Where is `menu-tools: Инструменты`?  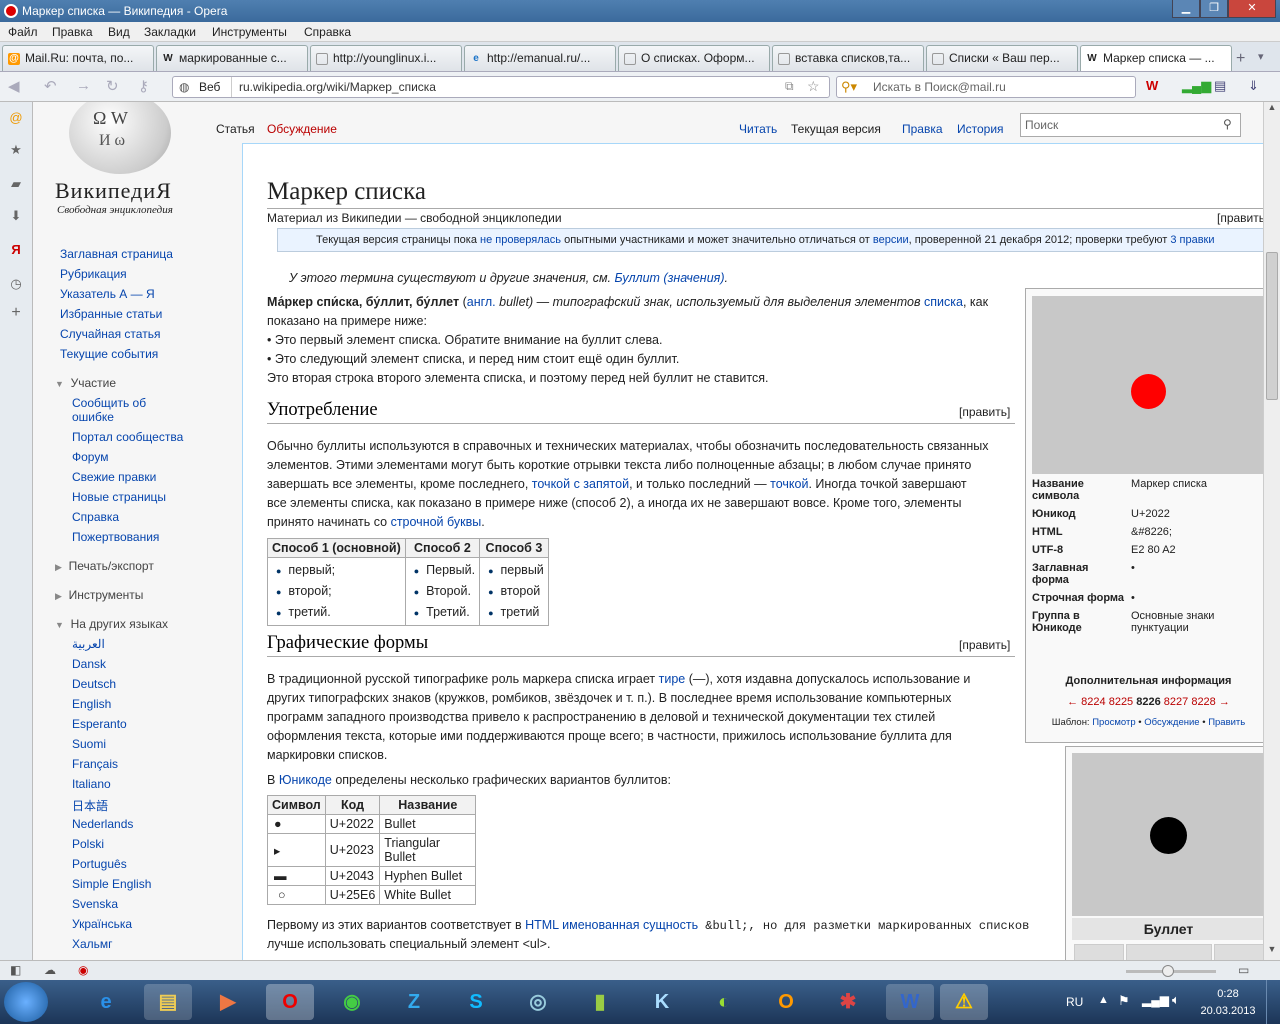
menu-tools: Инструменты is located at coordinates (249, 32).